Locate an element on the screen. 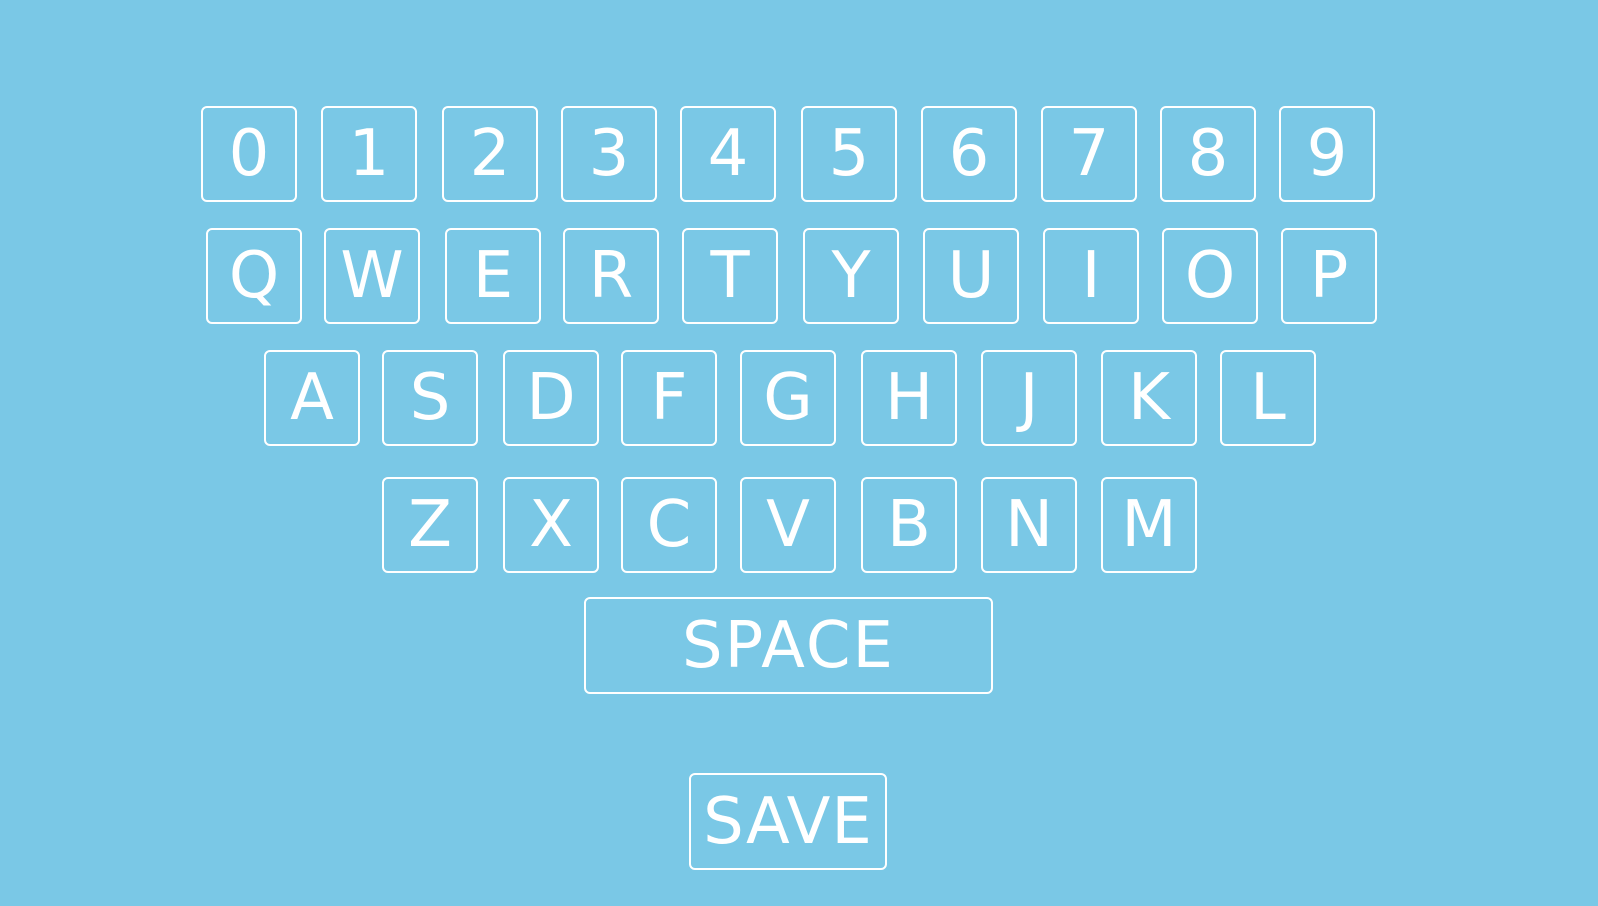  key-v: V is located at coordinates (788, 525).